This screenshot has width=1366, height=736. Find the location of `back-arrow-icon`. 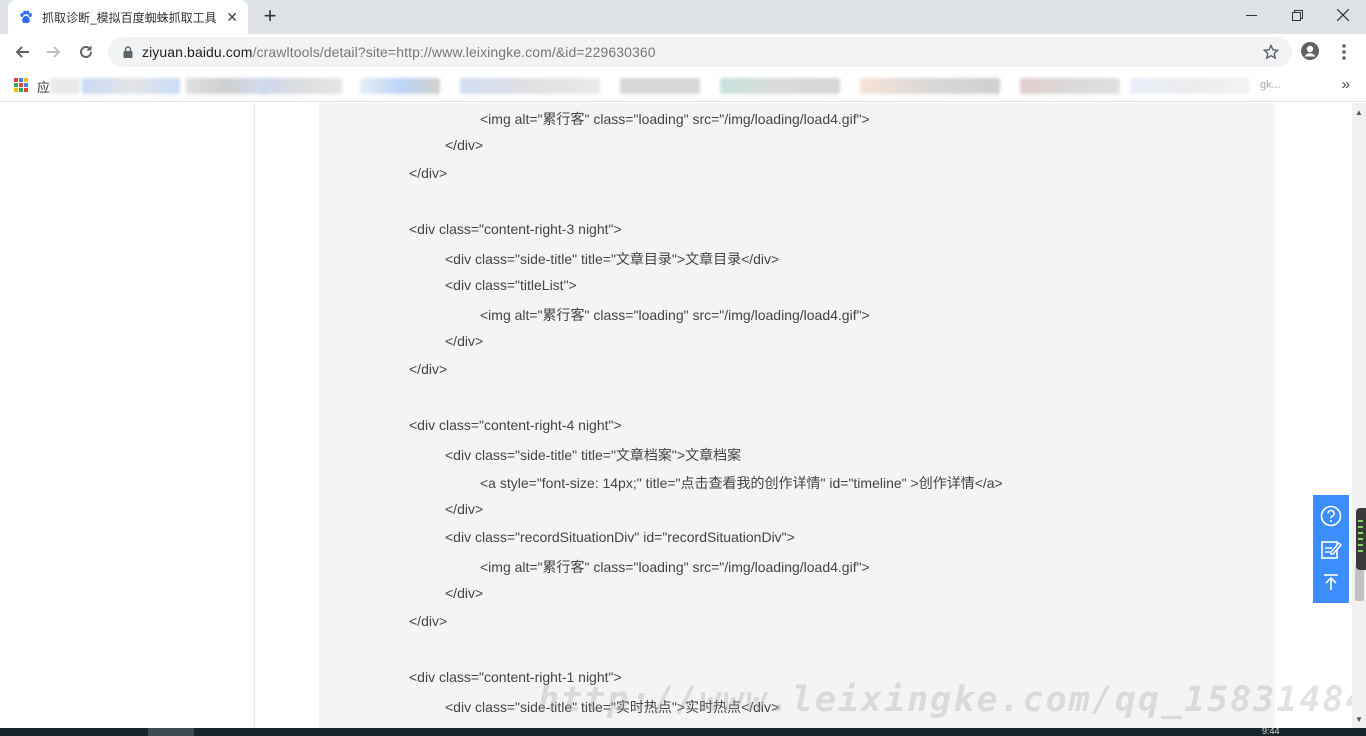

back-arrow-icon is located at coordinates (22, 52).